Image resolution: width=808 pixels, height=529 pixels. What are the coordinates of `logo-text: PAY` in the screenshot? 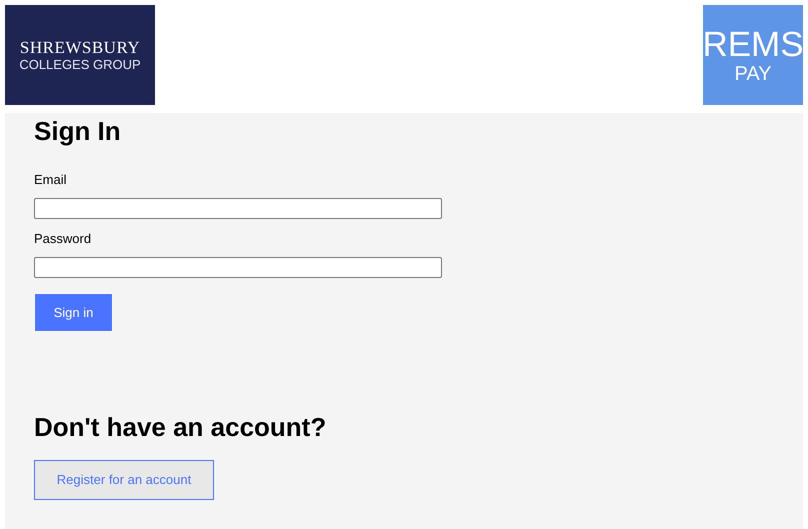 It's located at (753, 74).